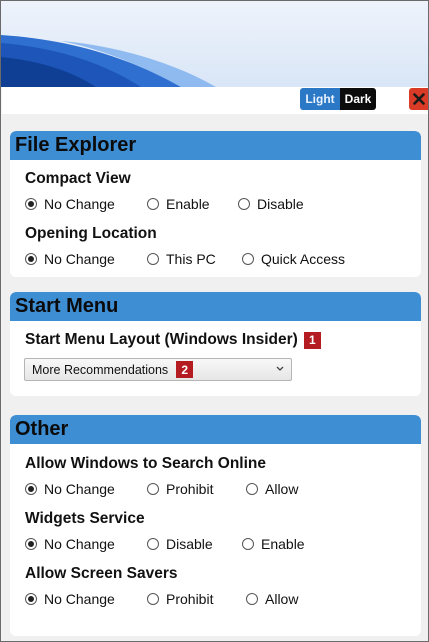 This screenshot has width=429, height=642. I want to click on radio-screen-savers-prohibit: Prohibit, so click(196, 599).